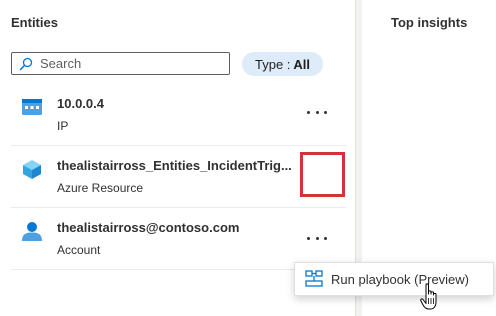 The image size is (496, 316). I want to click on entity-name: 10.0.0.4, so click(80, 103).